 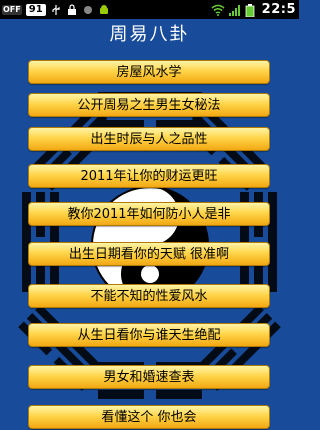 What do you see at coordinates (104, 10) in the screenshot?
I see `android-icon` at bounding box center [104, 10].